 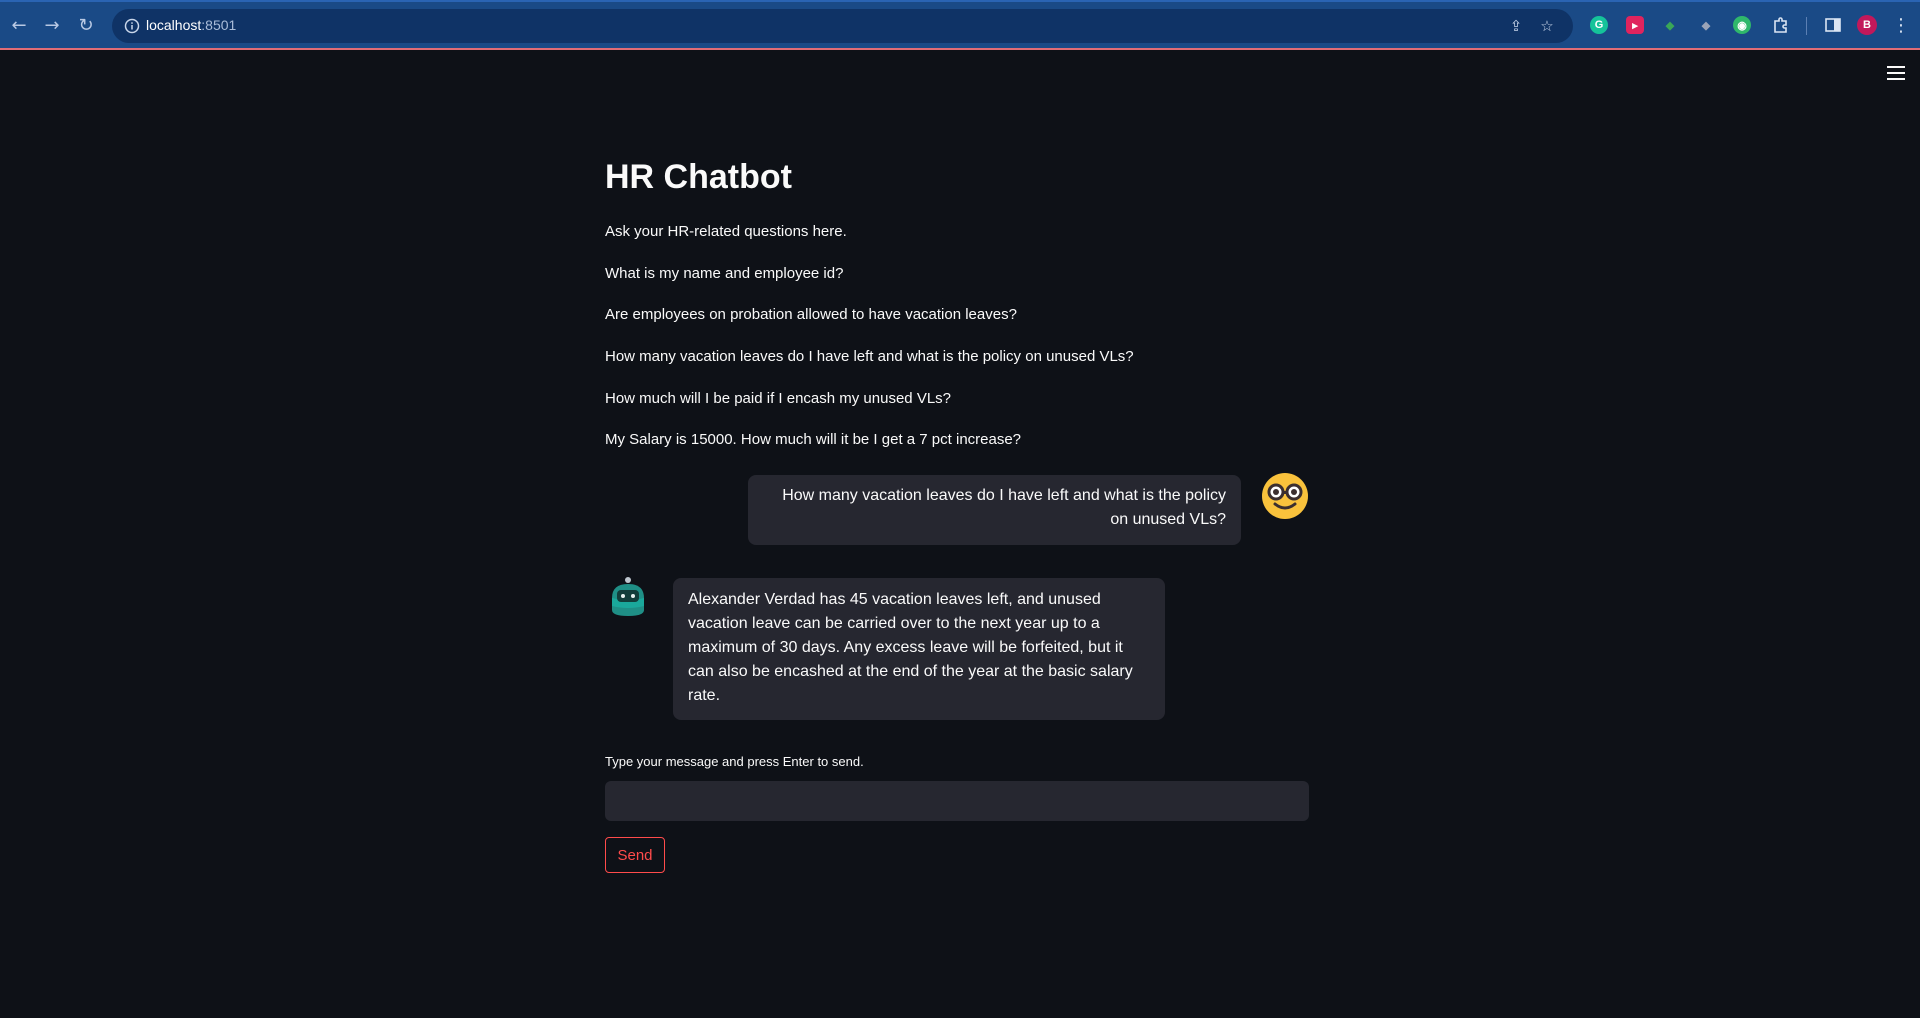 I want to click on address-bar: localhost:8501 ⇪ ☆, so click(x=842, y=26).